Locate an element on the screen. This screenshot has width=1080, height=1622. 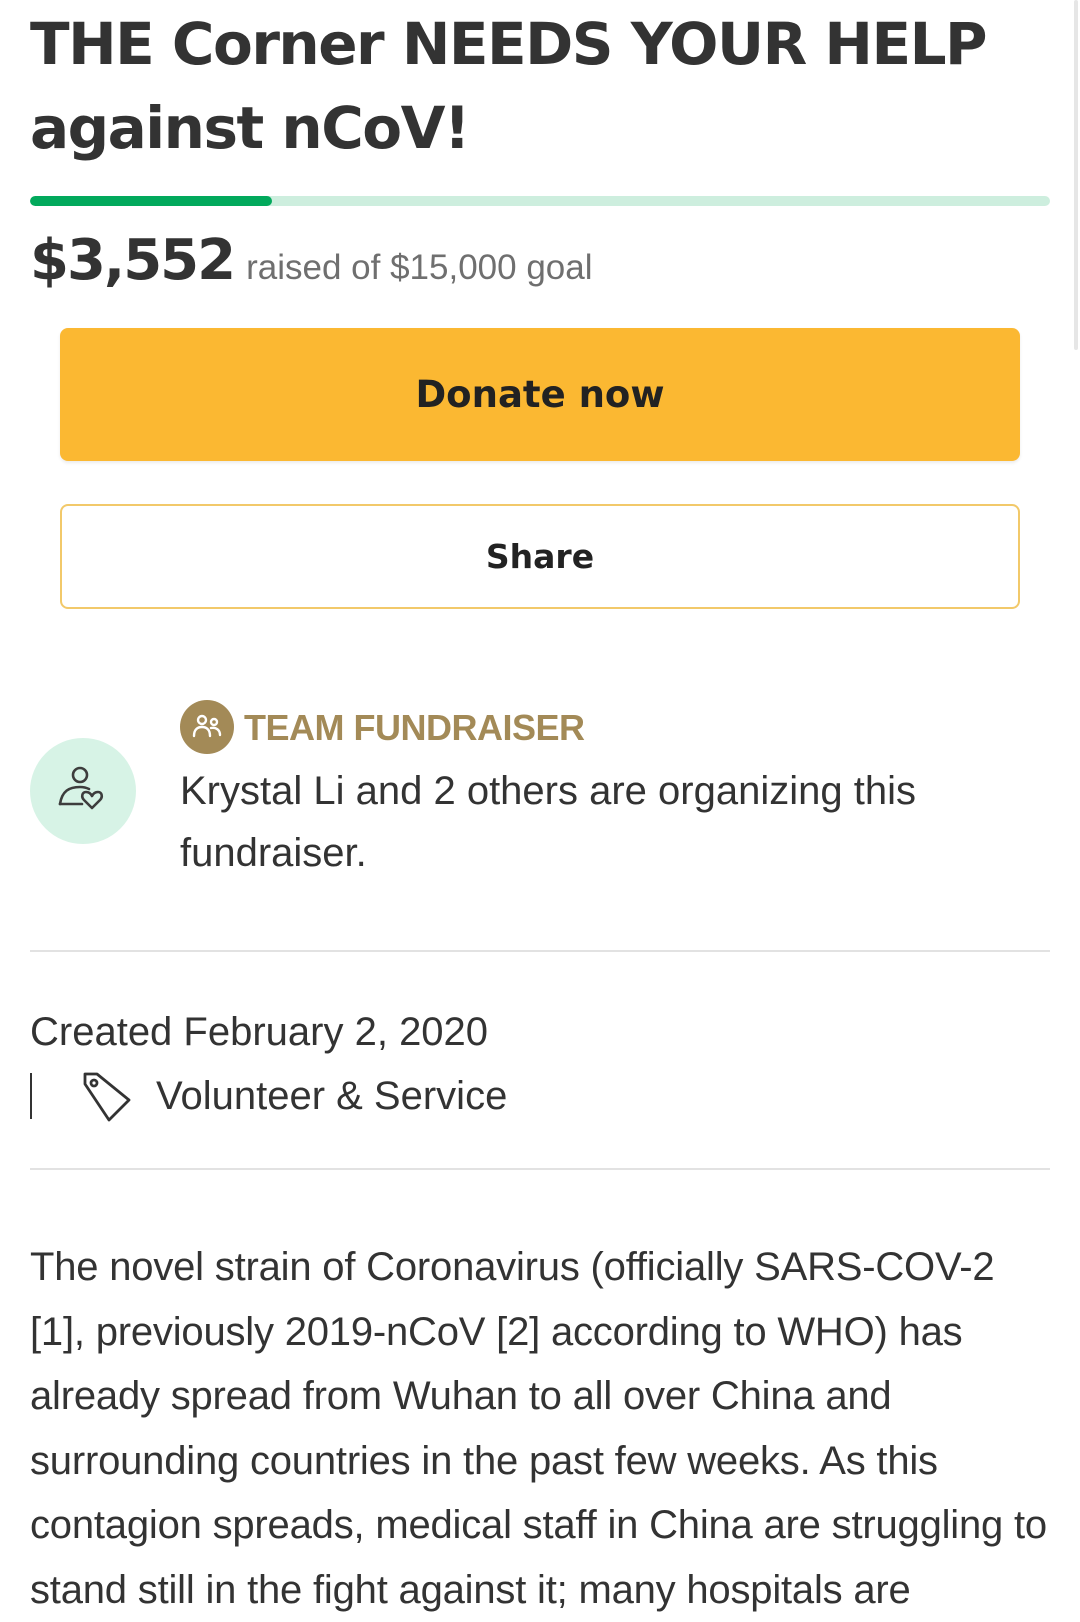
scrollbar is located at coordinates (1076, 175).